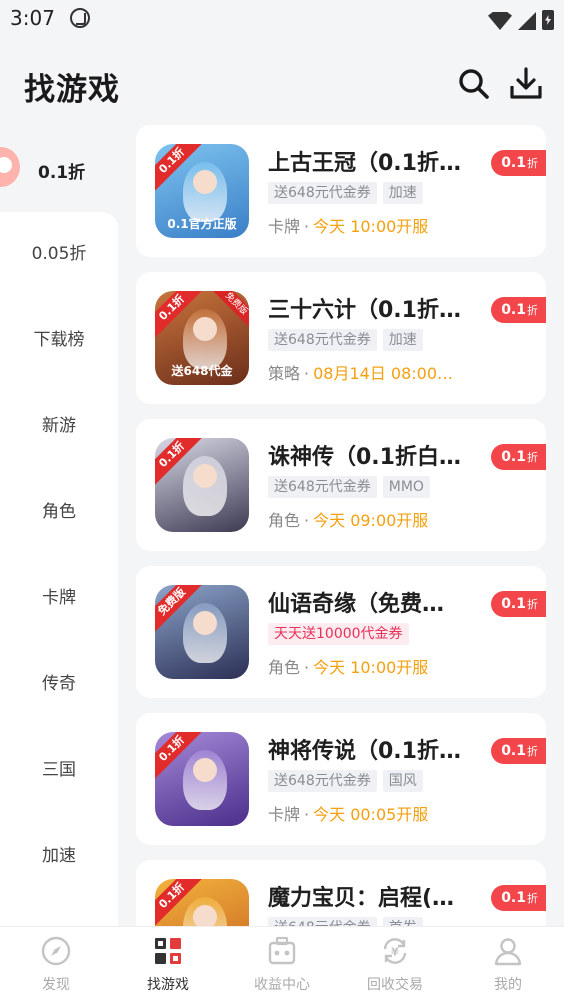 This screenshot has height=1002, width=564. What do you see at coordinates (395, 985) in the screenshot?
I see `tab-label: 回收交易` at bounding box center [395, 985].